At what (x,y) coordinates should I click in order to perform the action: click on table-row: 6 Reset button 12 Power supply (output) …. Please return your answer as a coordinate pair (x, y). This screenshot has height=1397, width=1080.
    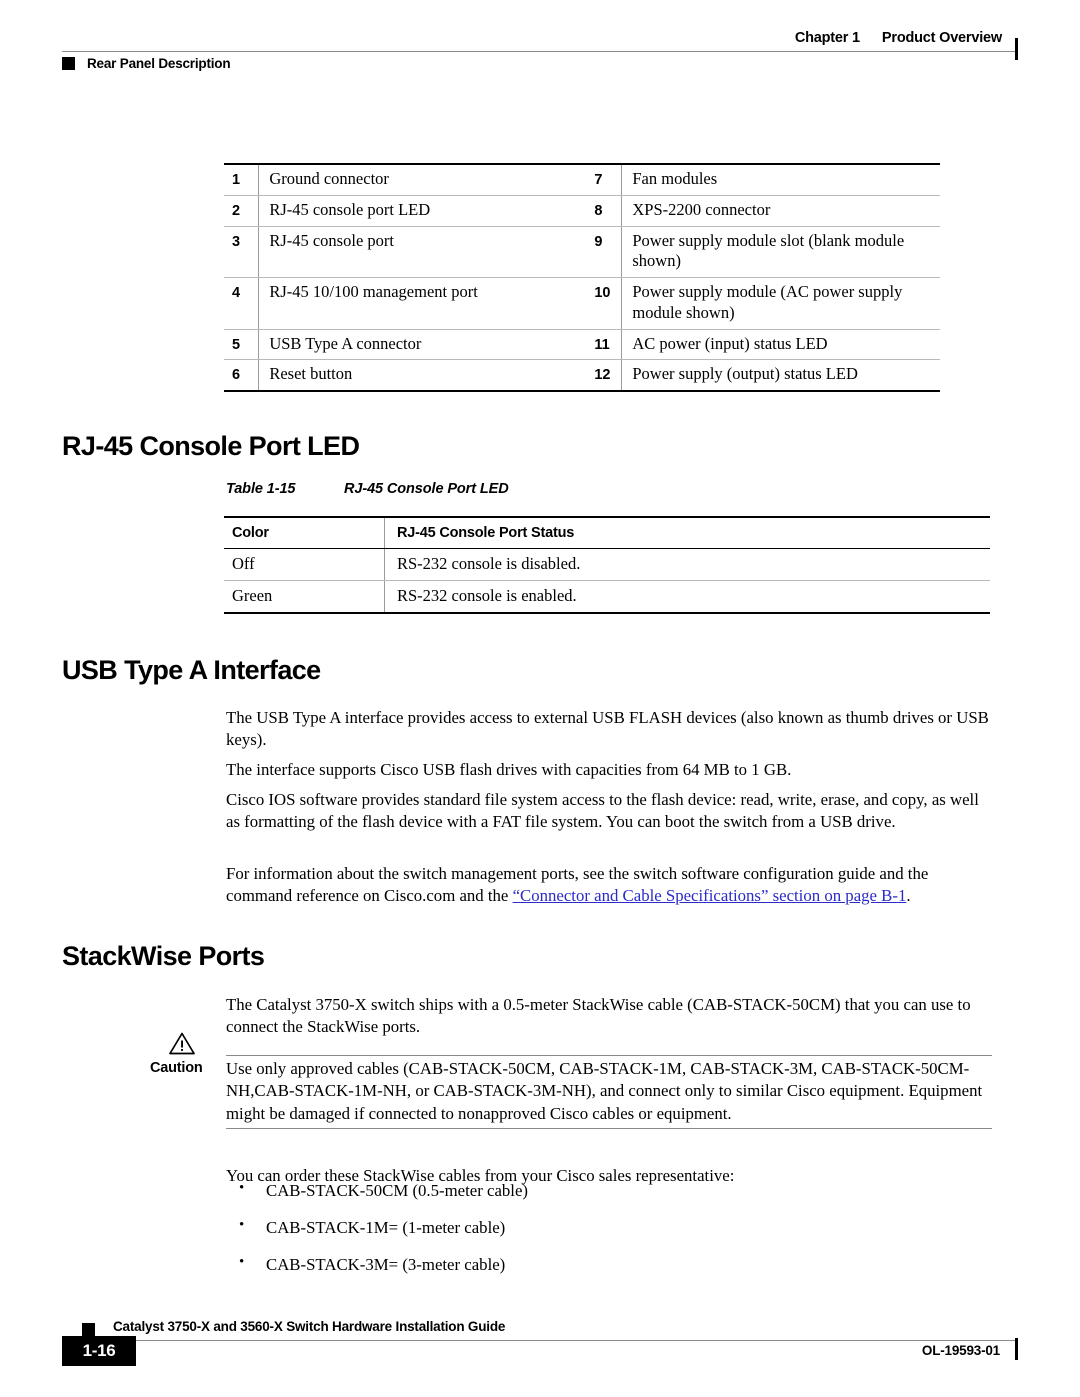
    Looking at the image, I should click on (582, 376).